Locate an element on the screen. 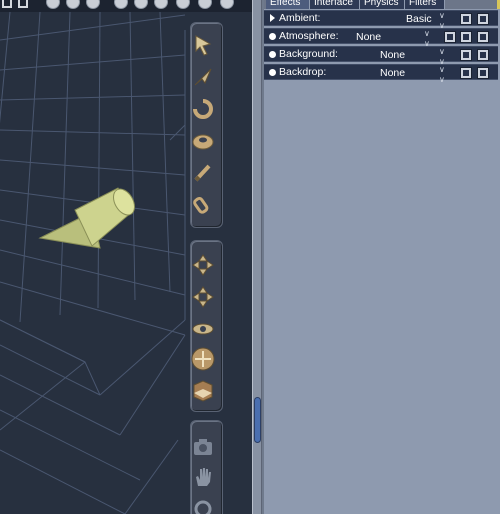 The height and width of the screenshot is (514, 500). brush-icon is located at coordinates (203, 173).